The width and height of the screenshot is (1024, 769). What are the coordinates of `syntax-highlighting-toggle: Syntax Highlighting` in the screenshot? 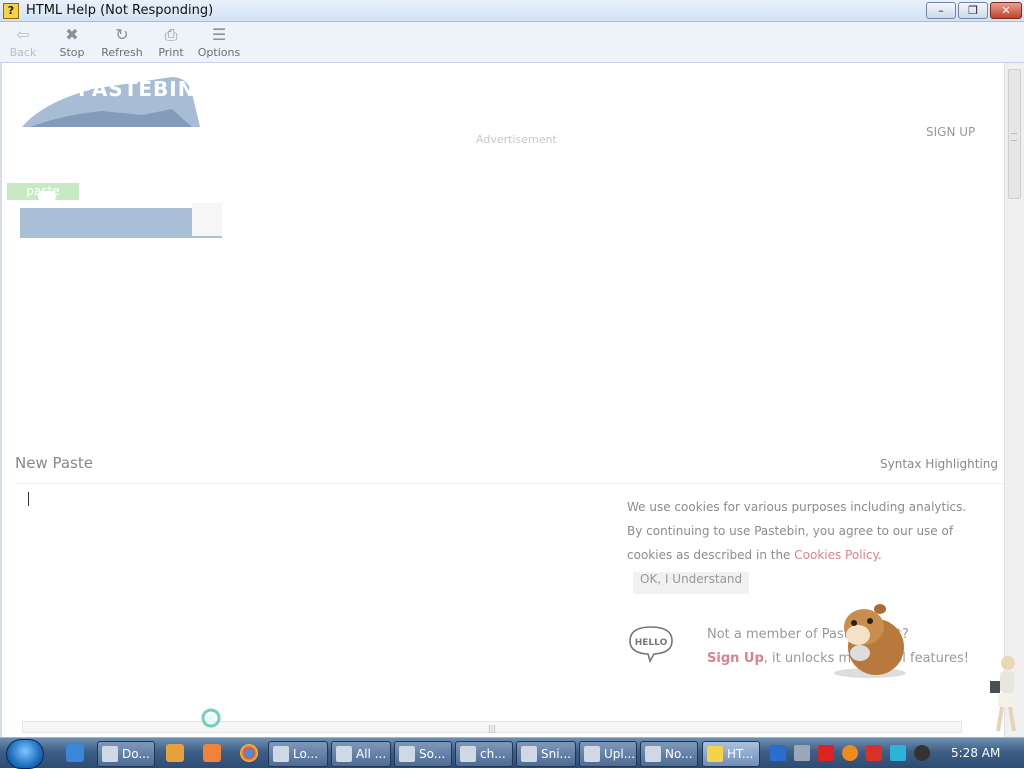 It's located at (939, 464).